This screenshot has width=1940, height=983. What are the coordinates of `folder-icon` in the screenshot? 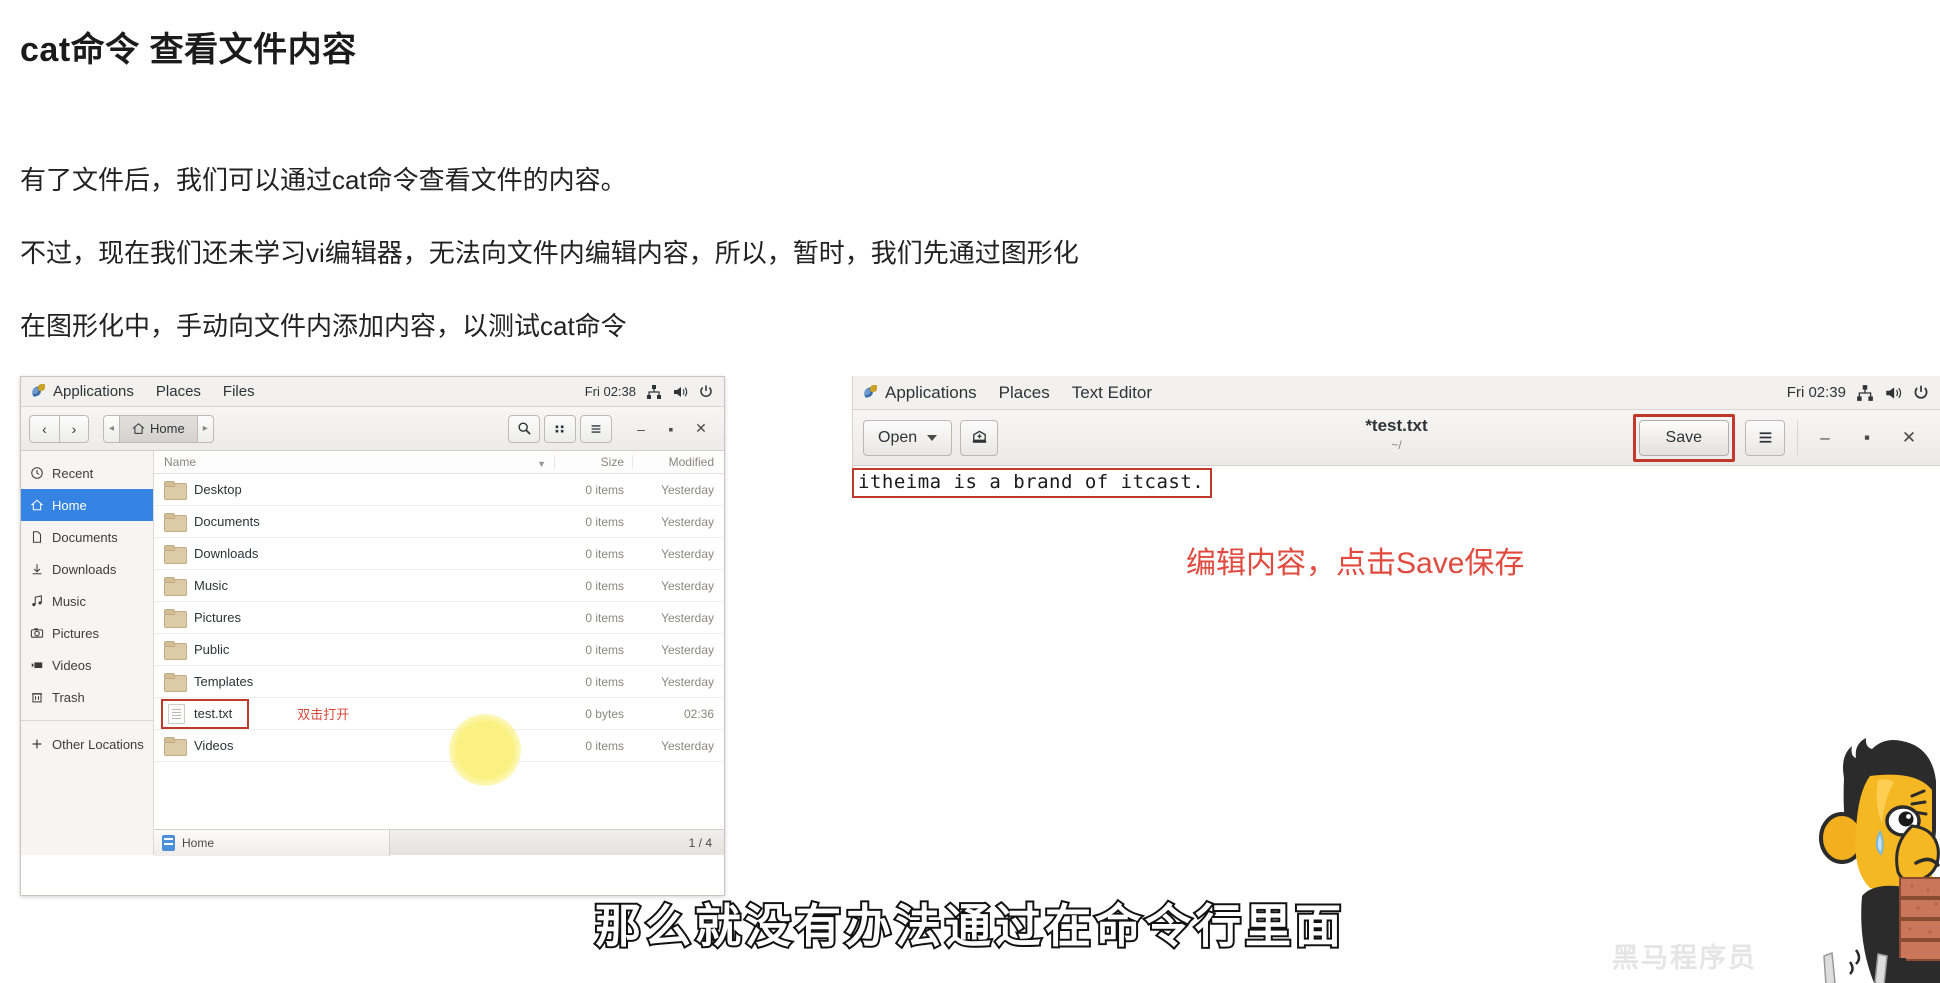 It's located at (175, 650).